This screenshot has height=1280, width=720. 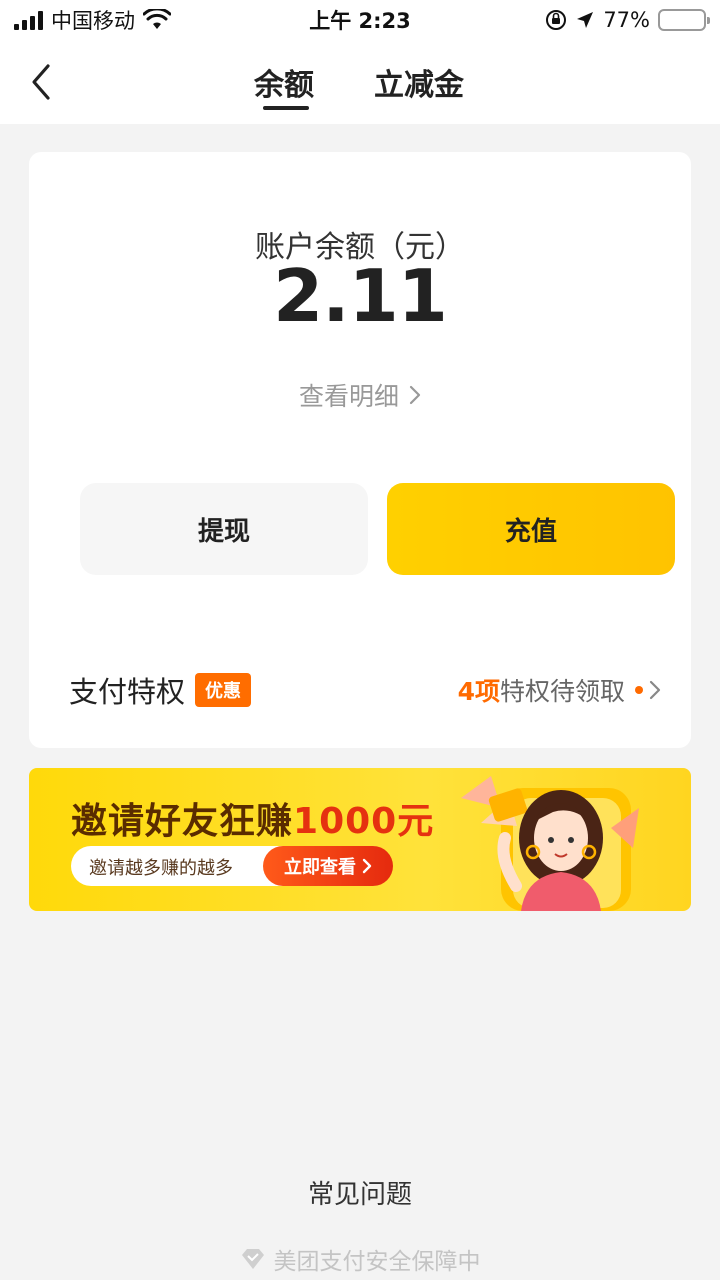 I want to click on orientation-lock-icon, so click(x=556, y=20).